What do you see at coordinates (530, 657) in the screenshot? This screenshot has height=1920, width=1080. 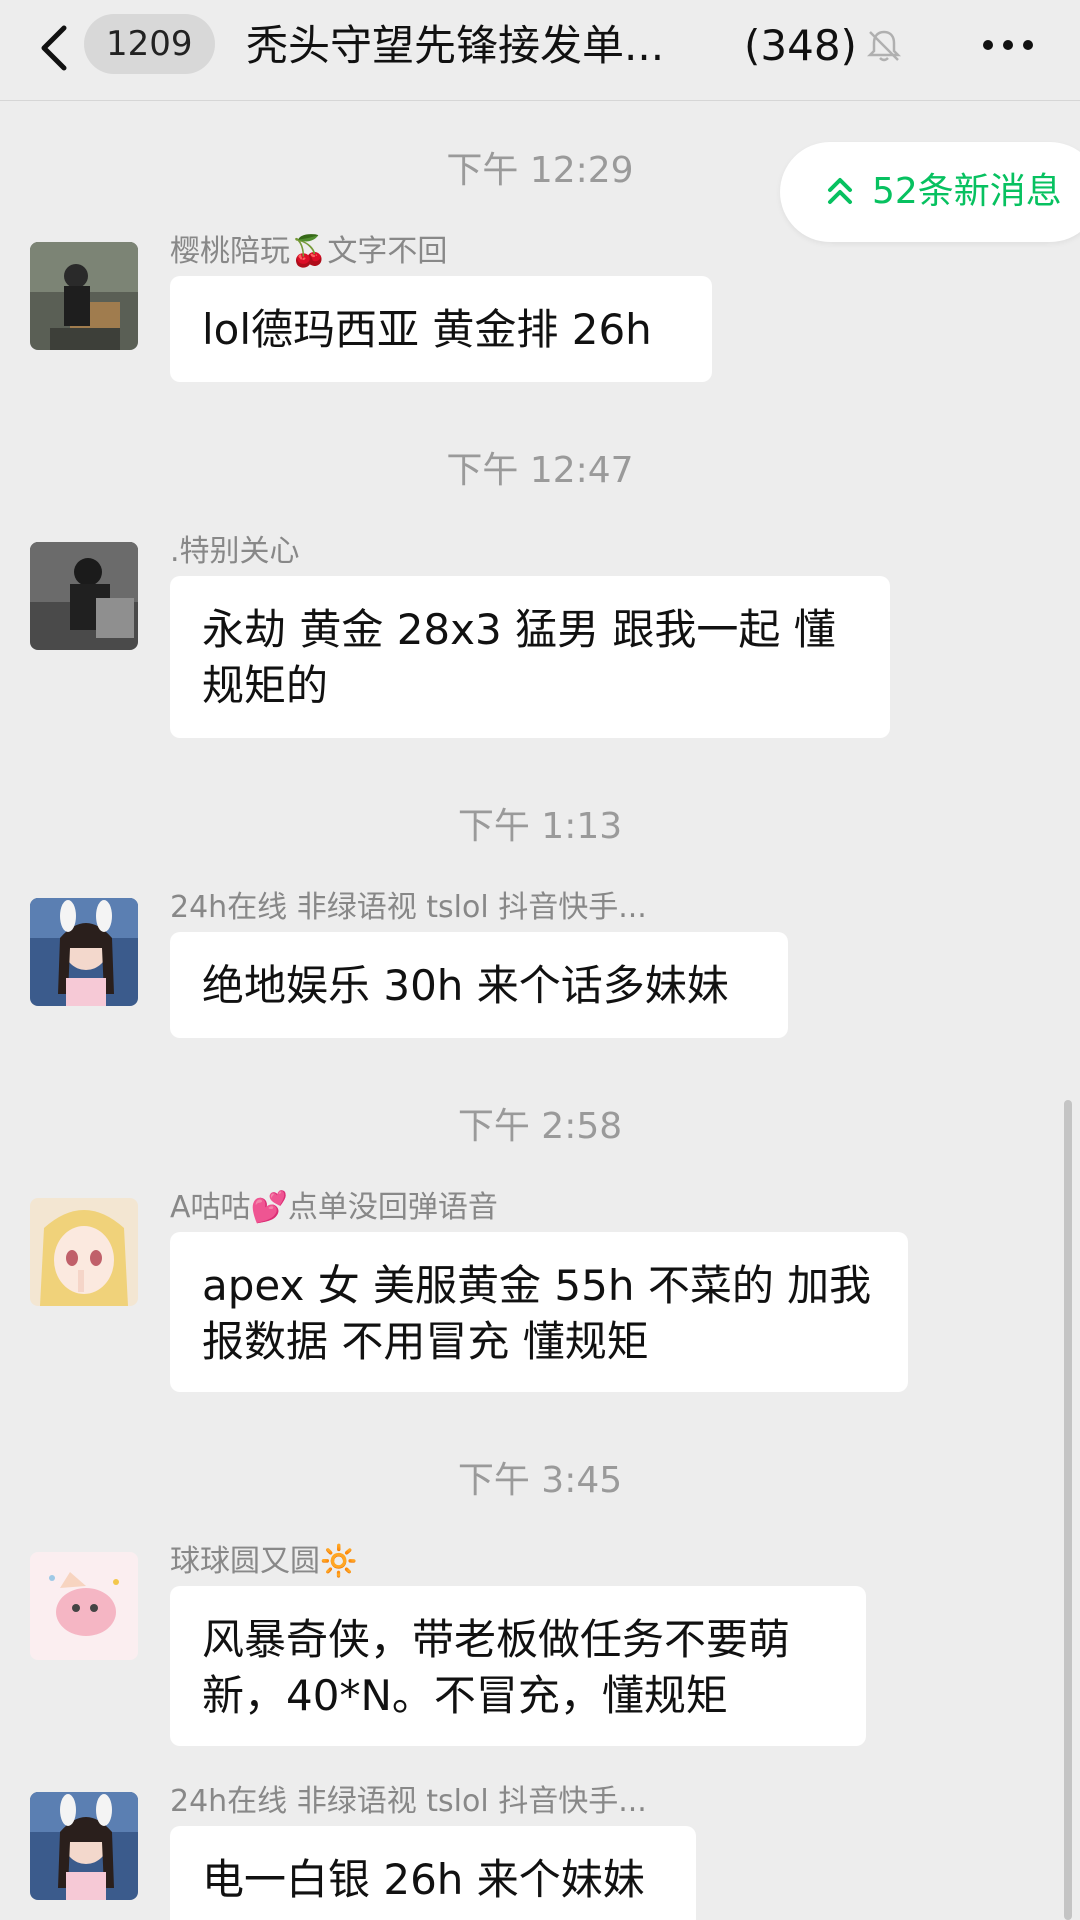 I see `message-bubble: 永劫 黄金 28x3 猛男 跟我一起 懂规矩的` at bounding box center [530, 657].